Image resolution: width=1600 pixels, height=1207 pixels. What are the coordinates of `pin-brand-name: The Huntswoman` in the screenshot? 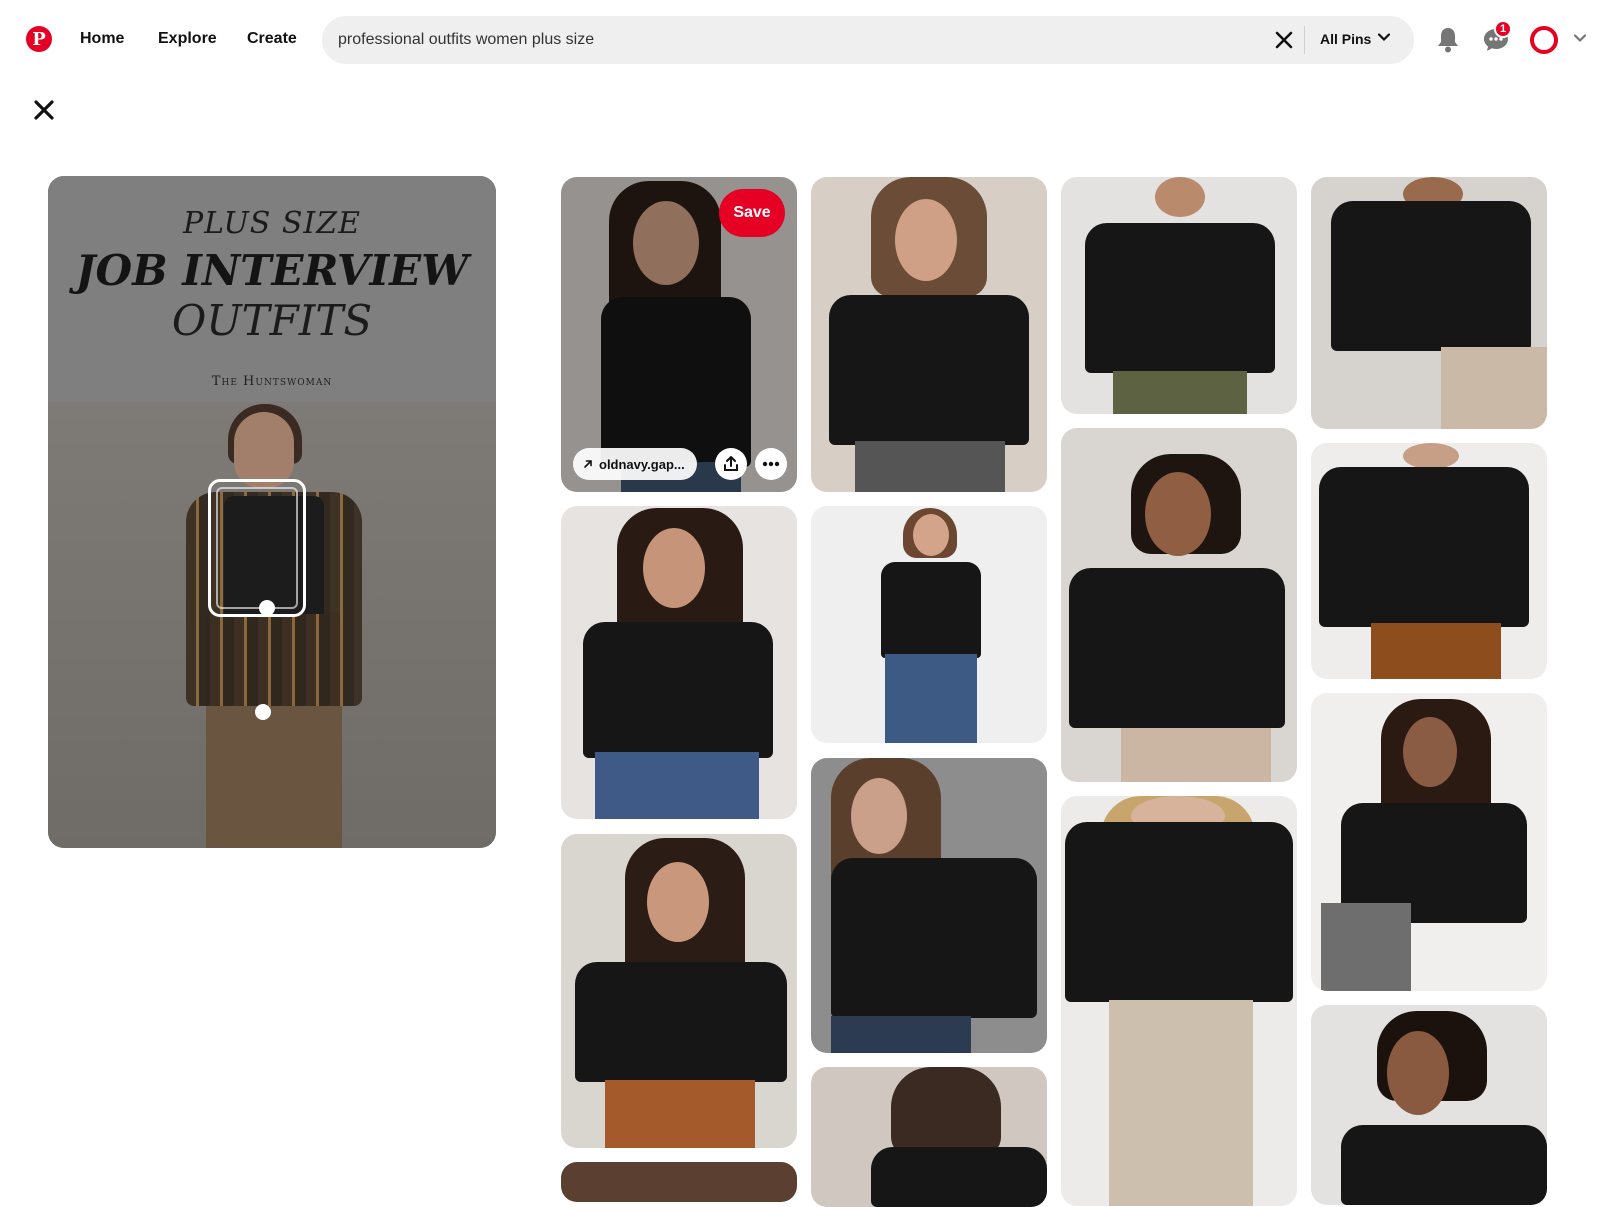 It's located at (272, 381).